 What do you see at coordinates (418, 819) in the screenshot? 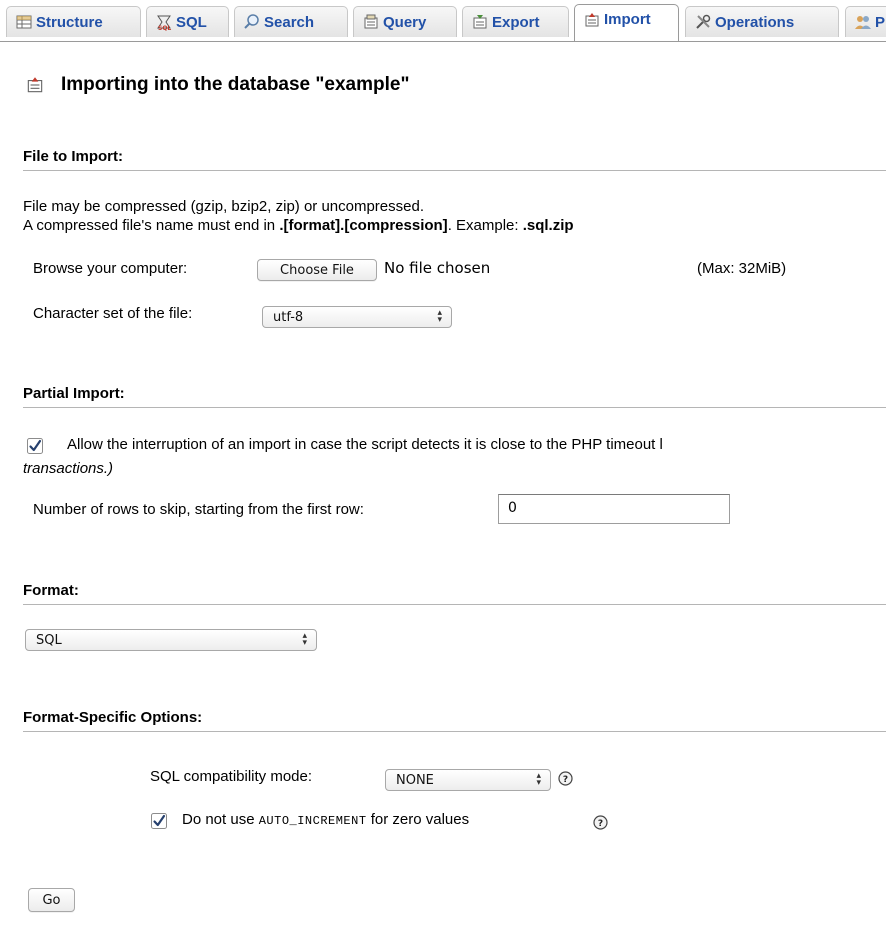
I see `auto-inc-suffix: for zero values` at bounding box center [418, 819].